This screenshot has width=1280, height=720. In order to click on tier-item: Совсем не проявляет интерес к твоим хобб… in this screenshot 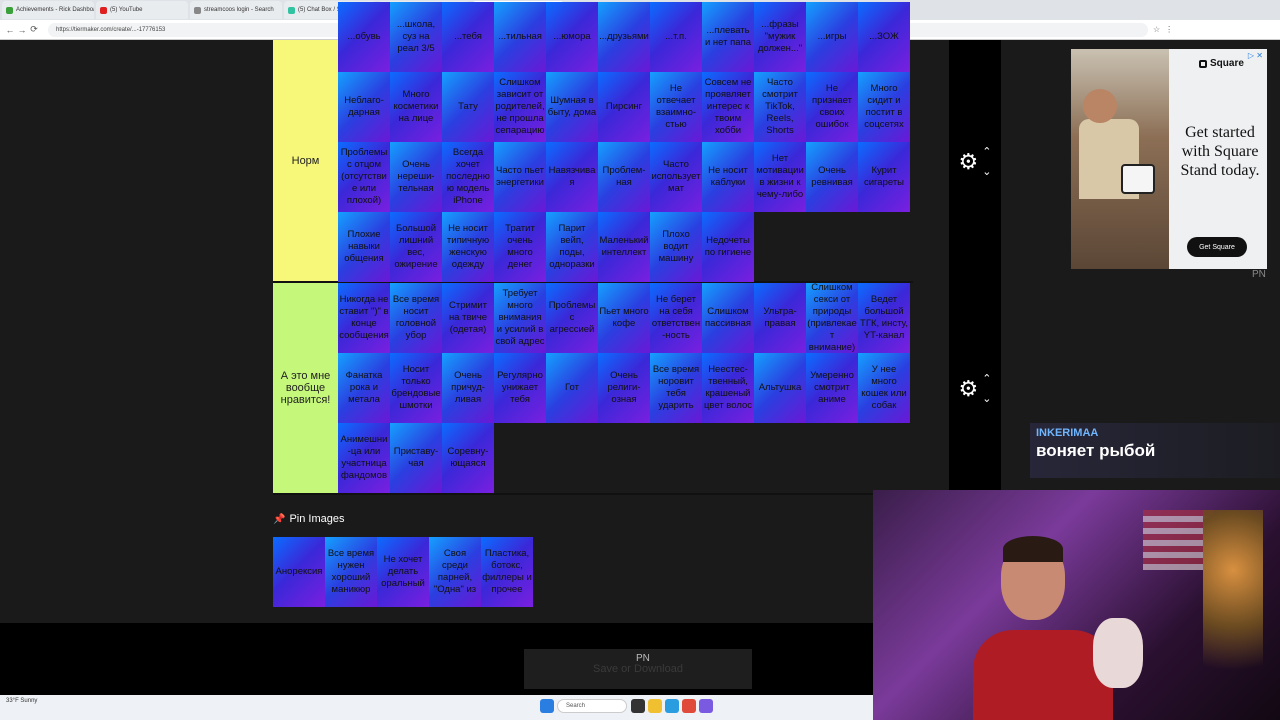, I will do `click(728, 107)`.